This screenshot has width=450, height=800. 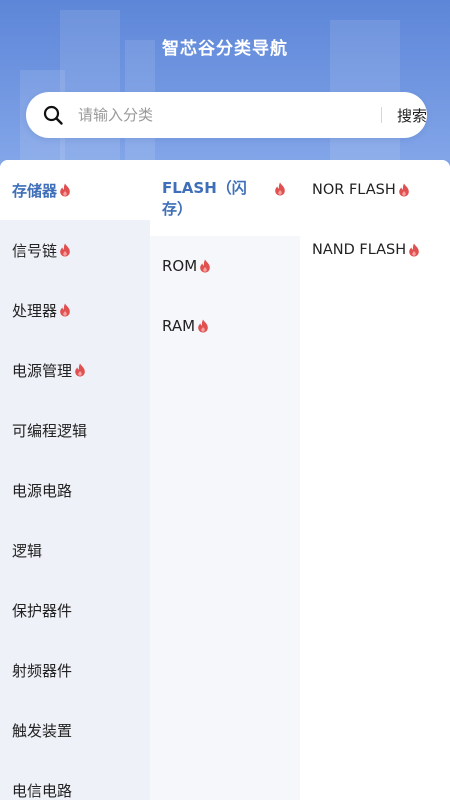 I want to click on item-label: 电信电路, so click(x=42, y=790).